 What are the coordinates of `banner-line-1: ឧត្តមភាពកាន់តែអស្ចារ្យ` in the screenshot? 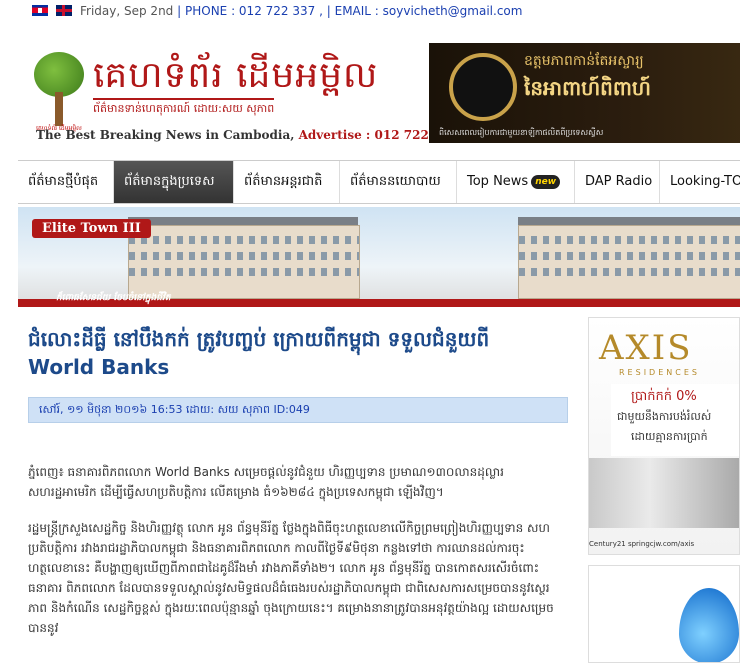 It's located at (584, 61).